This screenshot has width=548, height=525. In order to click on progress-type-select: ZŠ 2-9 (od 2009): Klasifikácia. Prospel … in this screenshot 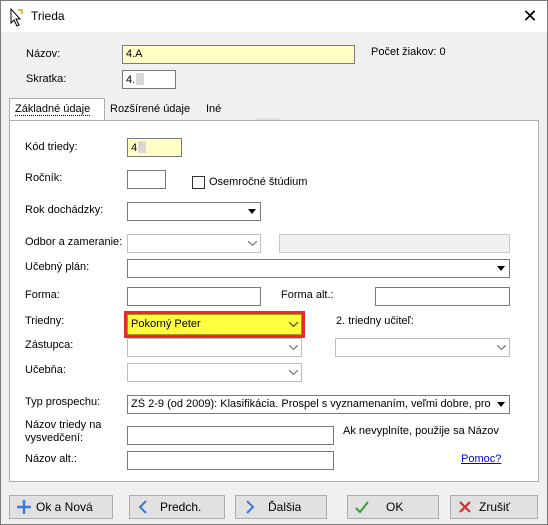, I will do `click(318, 404)`.